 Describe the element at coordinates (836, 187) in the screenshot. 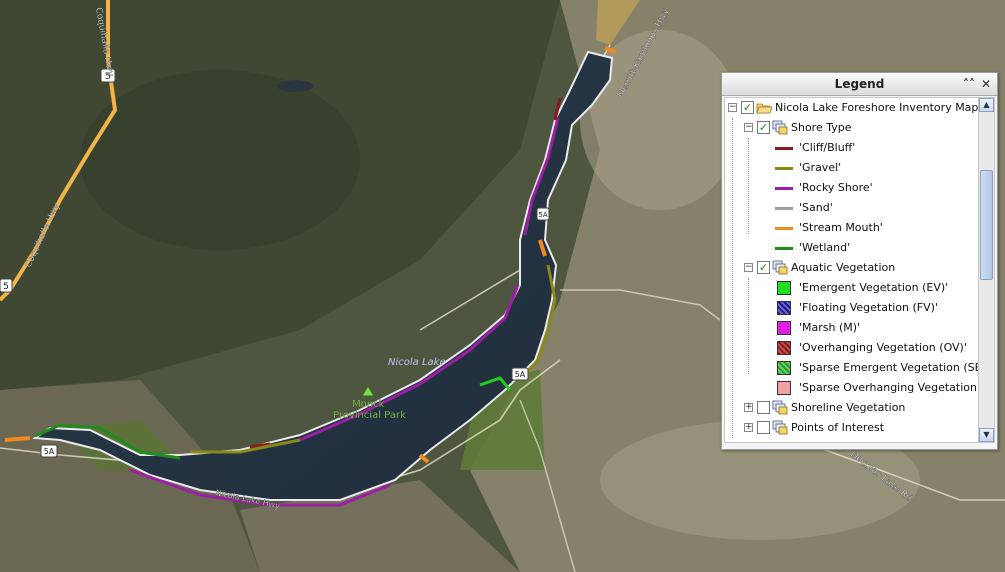

I see `legend-item-label: 'Rocky Shore'` at that location.